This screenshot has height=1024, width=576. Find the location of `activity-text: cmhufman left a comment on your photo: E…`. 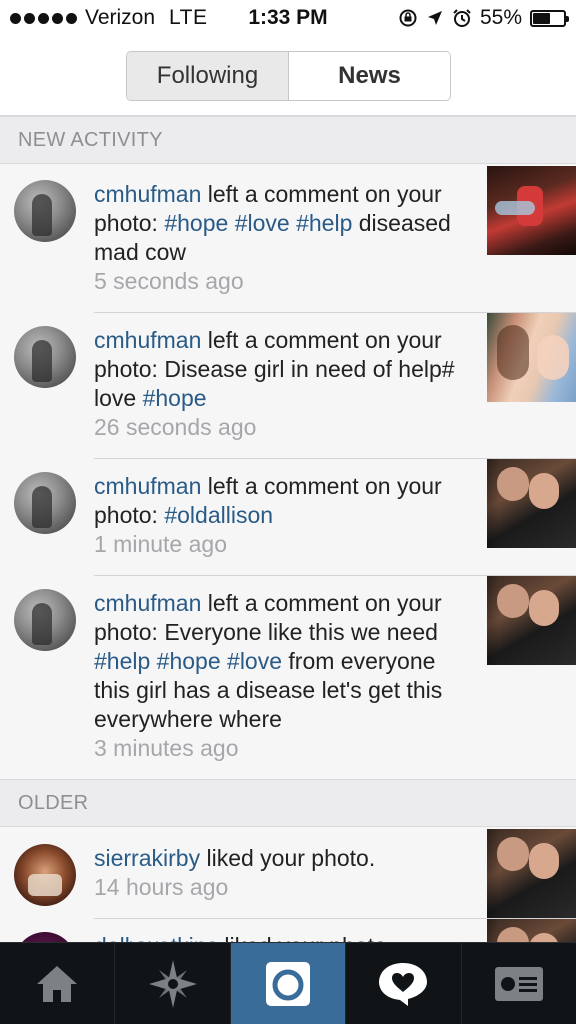

activity-text: cmhufman left a comment on your photo: E… is located at coordinates (284, 676).